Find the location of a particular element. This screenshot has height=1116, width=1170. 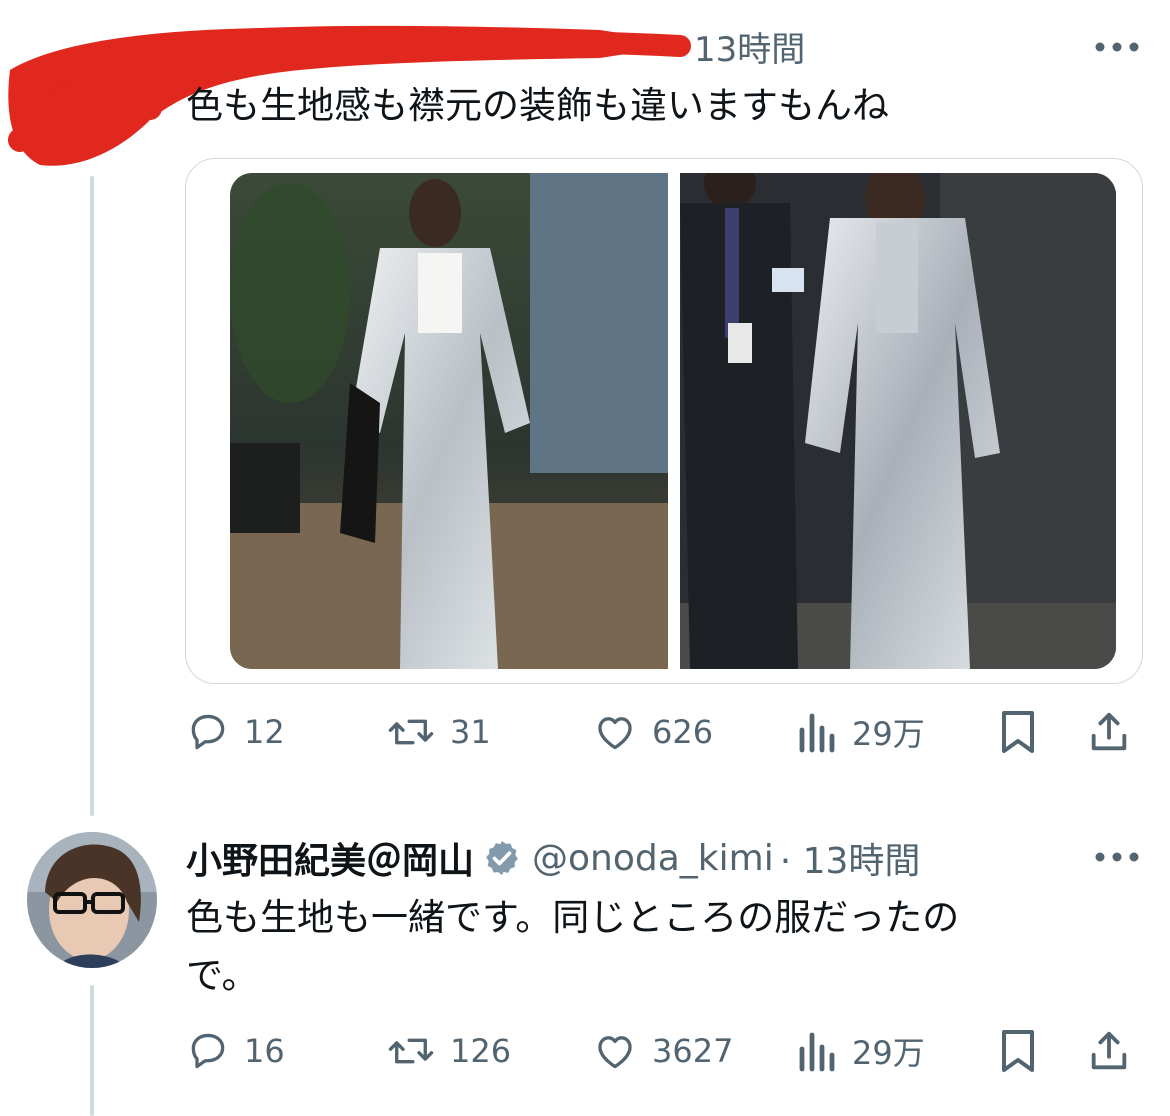

reply-count: 12 is located at coordinates (264, 732).